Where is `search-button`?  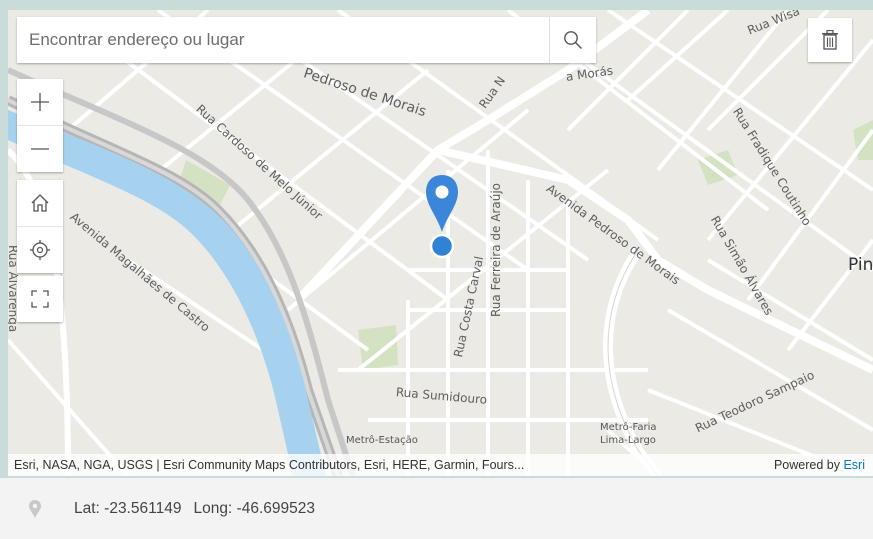 search-button is located at coordinates (572, 40).